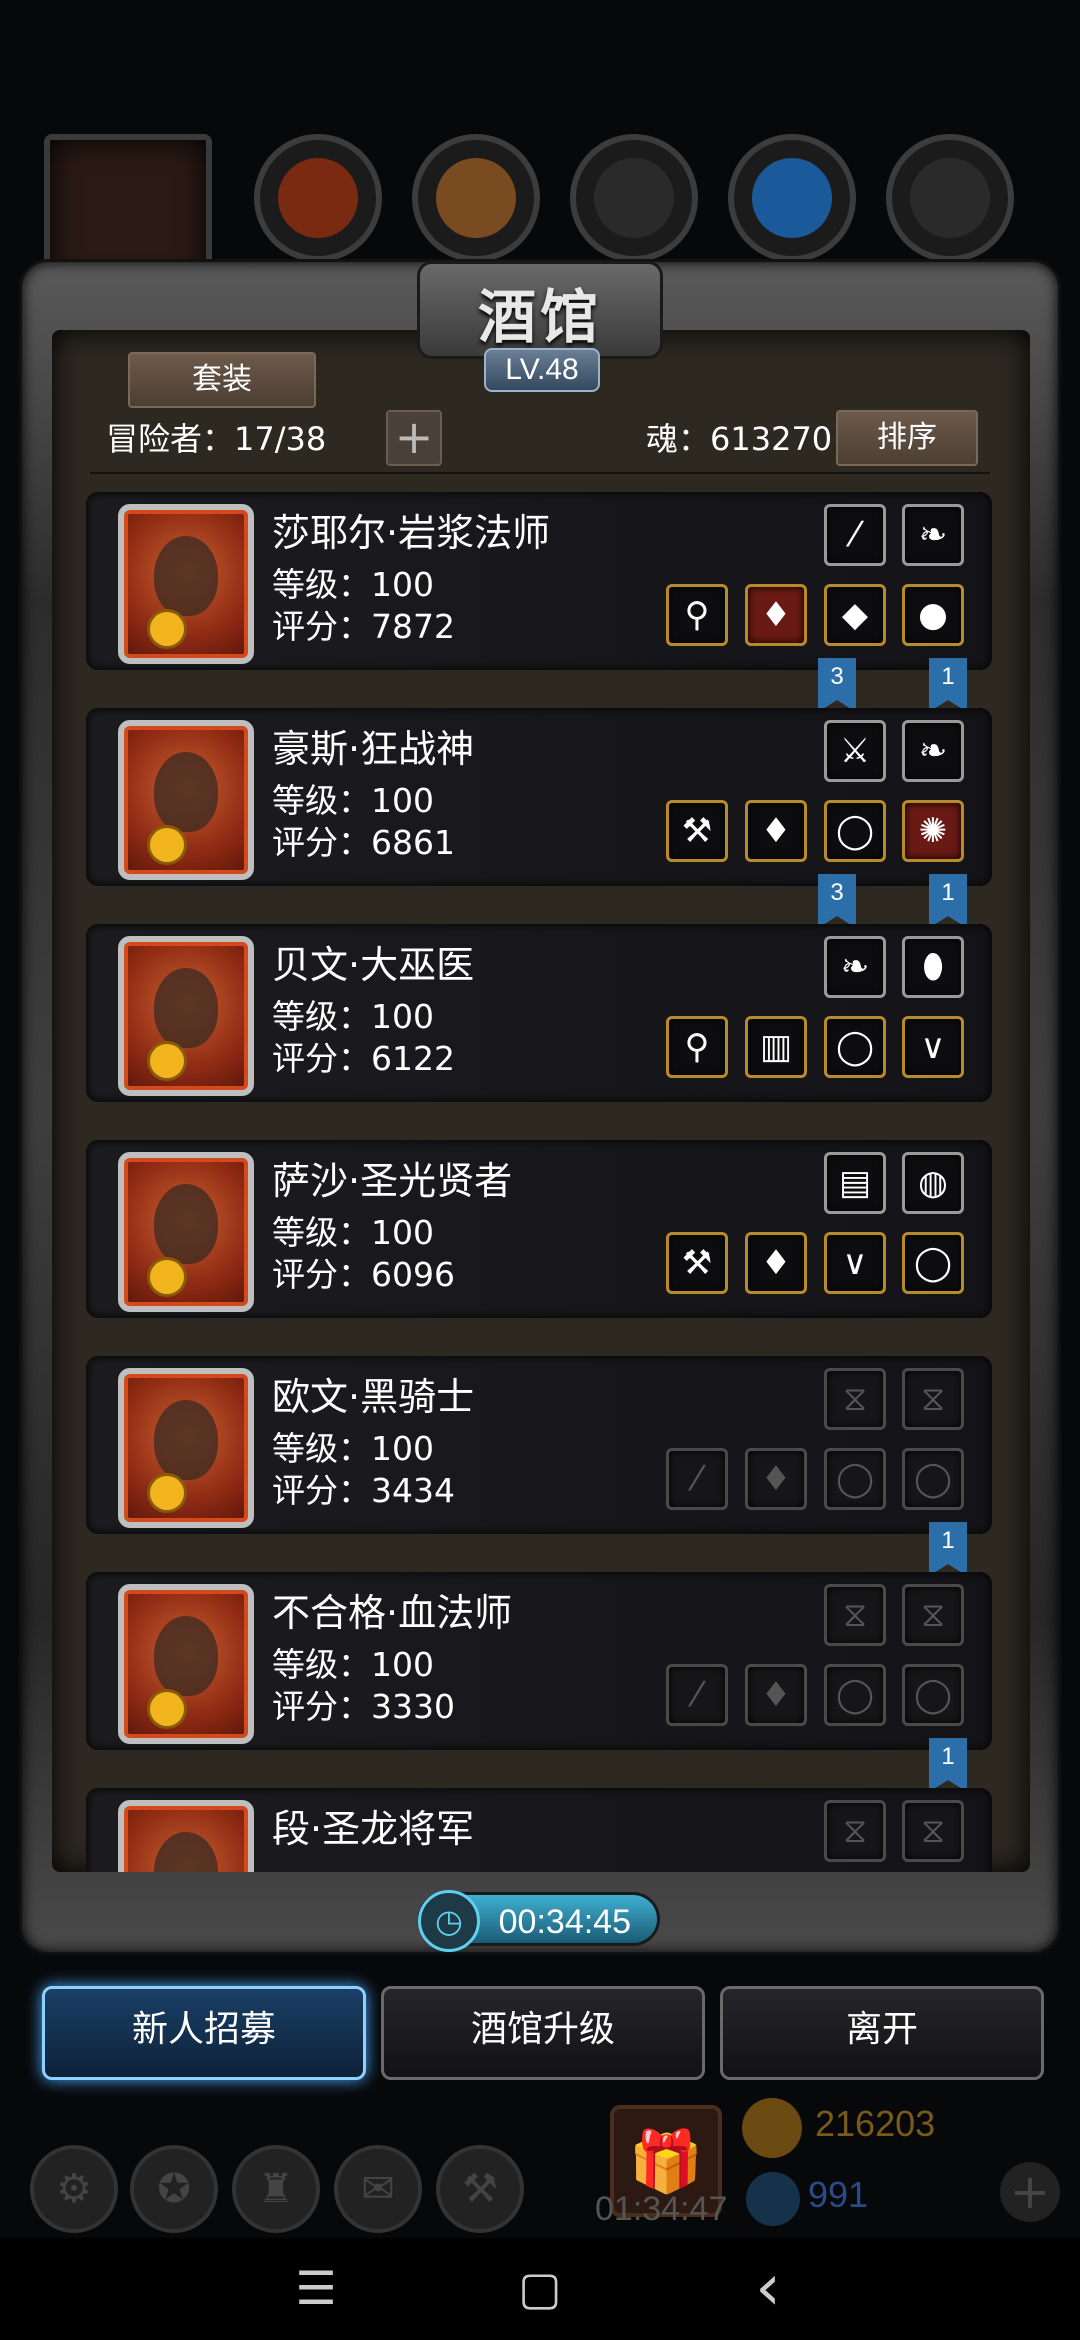 The image size is (1080, 2340). Describe the element at coordinates (855, 967) in the screenshot. I see `feather-icon: ❧` at that location.